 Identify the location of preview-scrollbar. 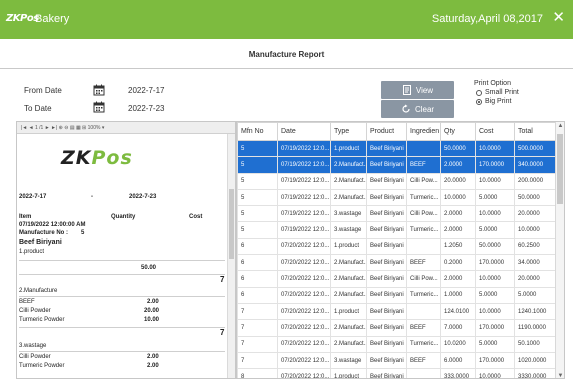
(231, 256).